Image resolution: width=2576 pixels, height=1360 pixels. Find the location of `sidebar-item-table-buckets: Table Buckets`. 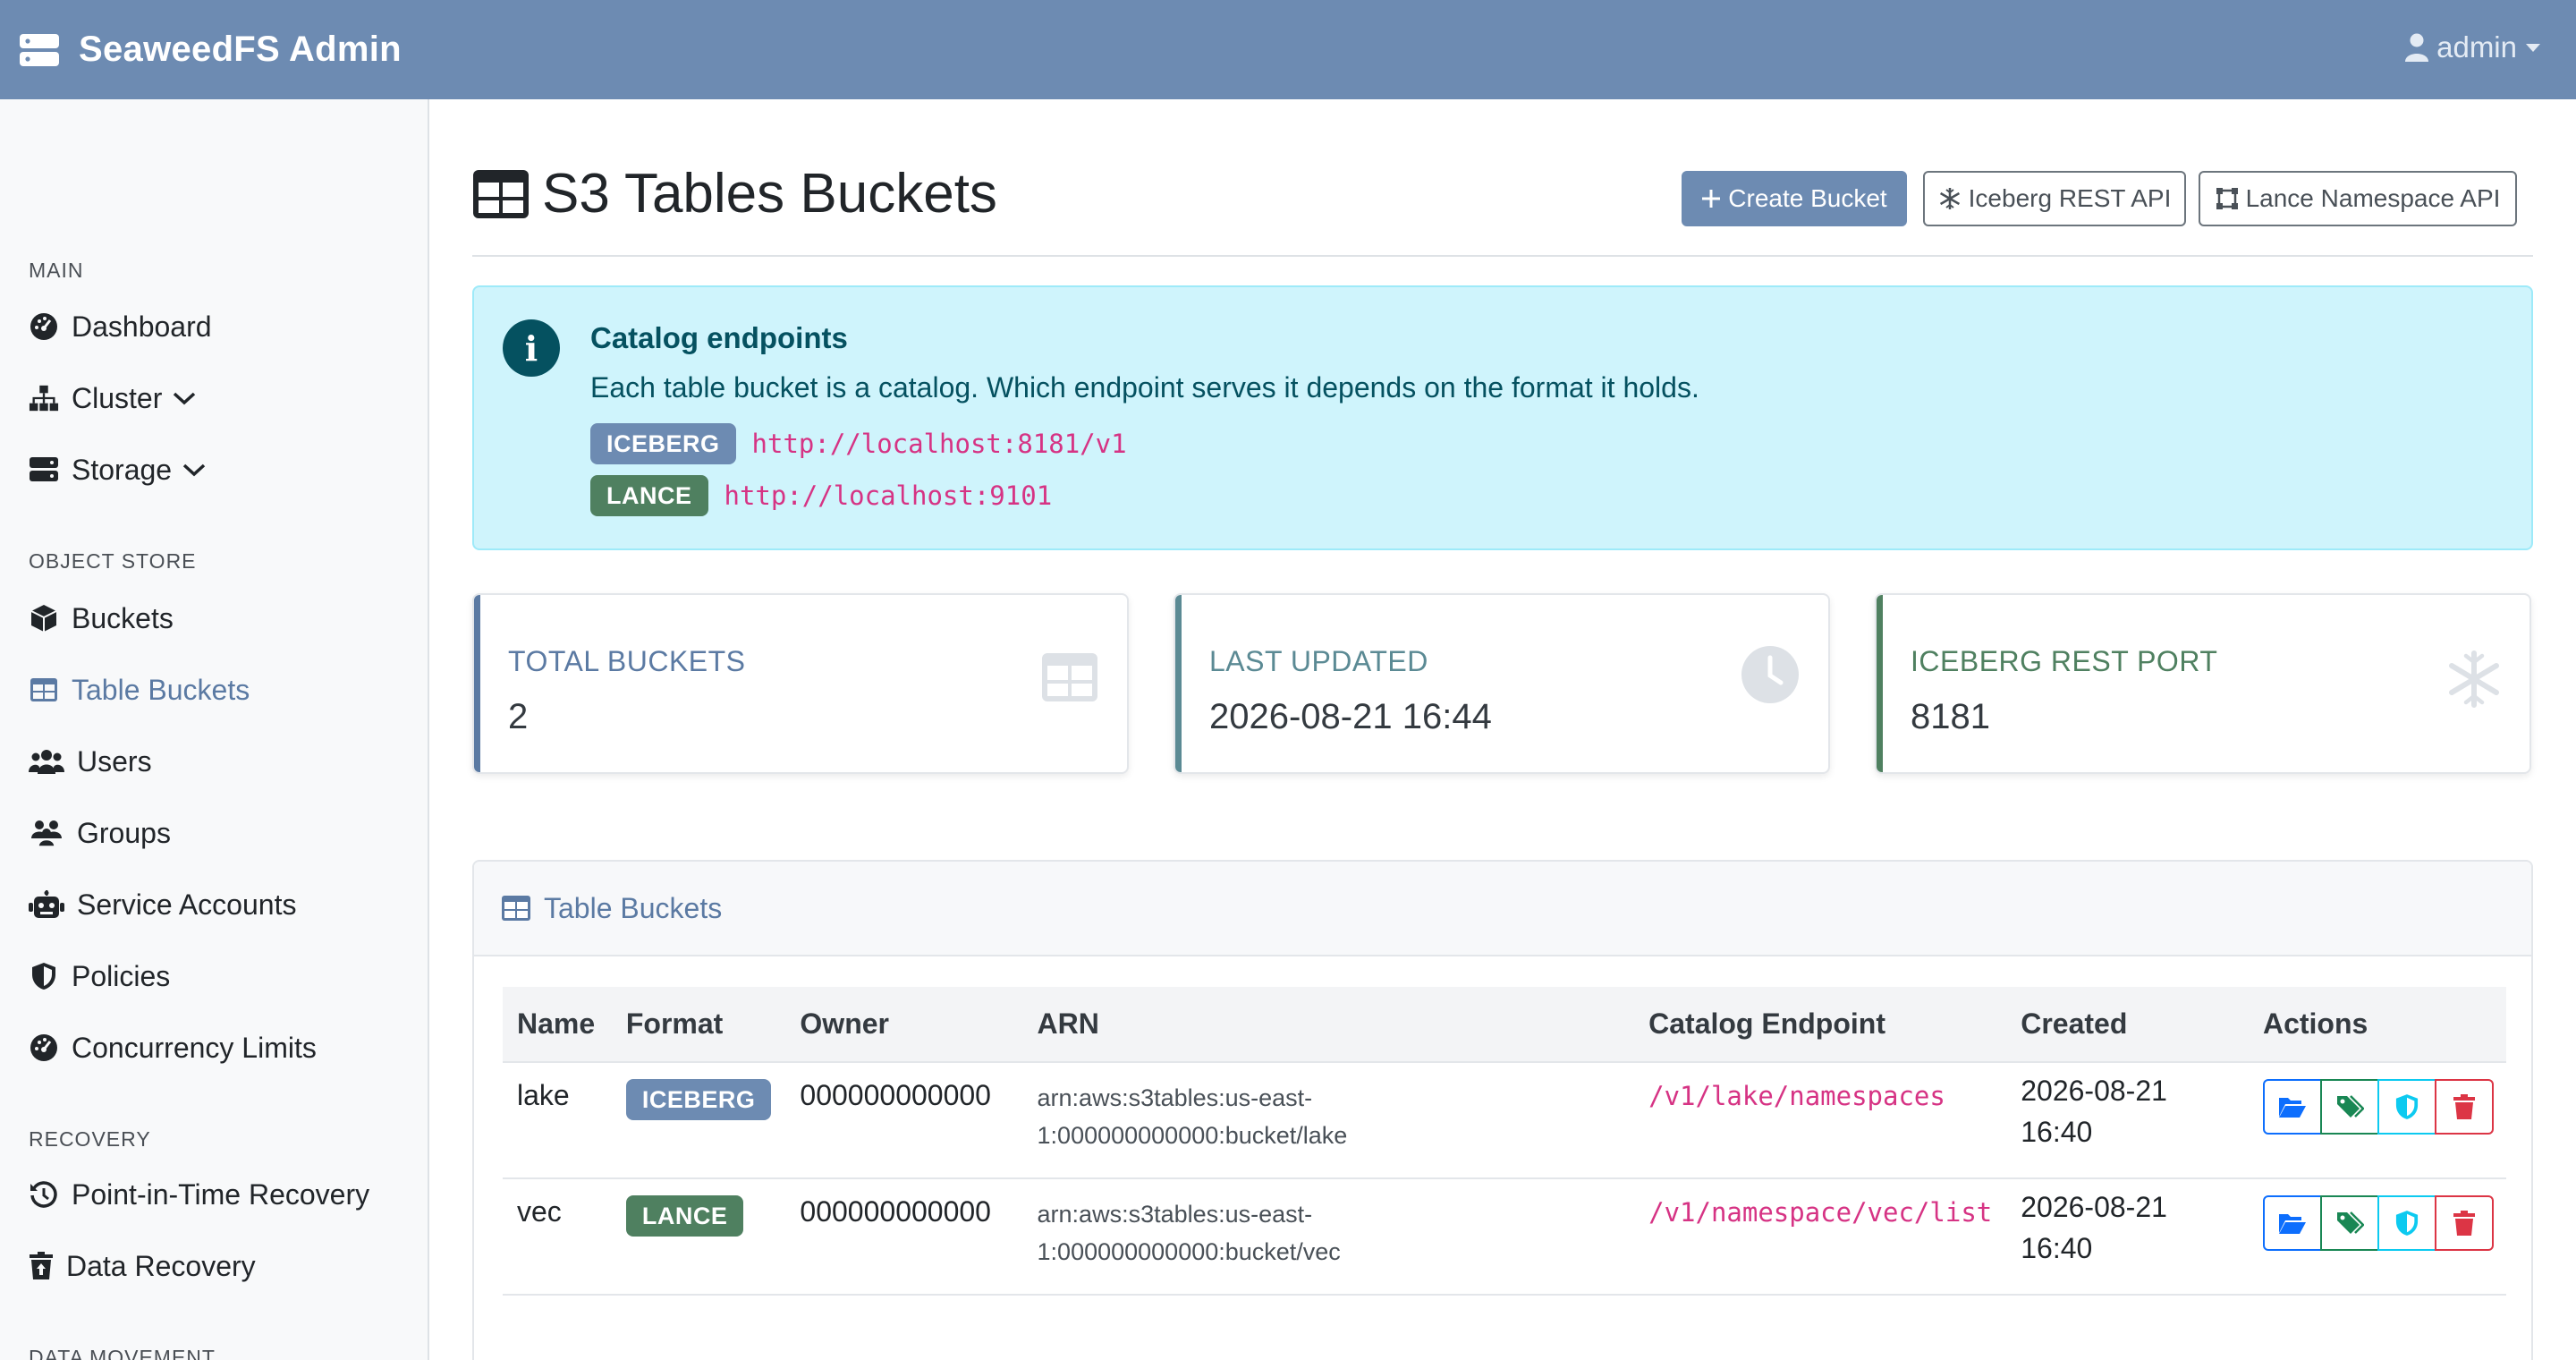

sidebar-item-table-buckets: Table Buckets is located at coordinates (139, 689).